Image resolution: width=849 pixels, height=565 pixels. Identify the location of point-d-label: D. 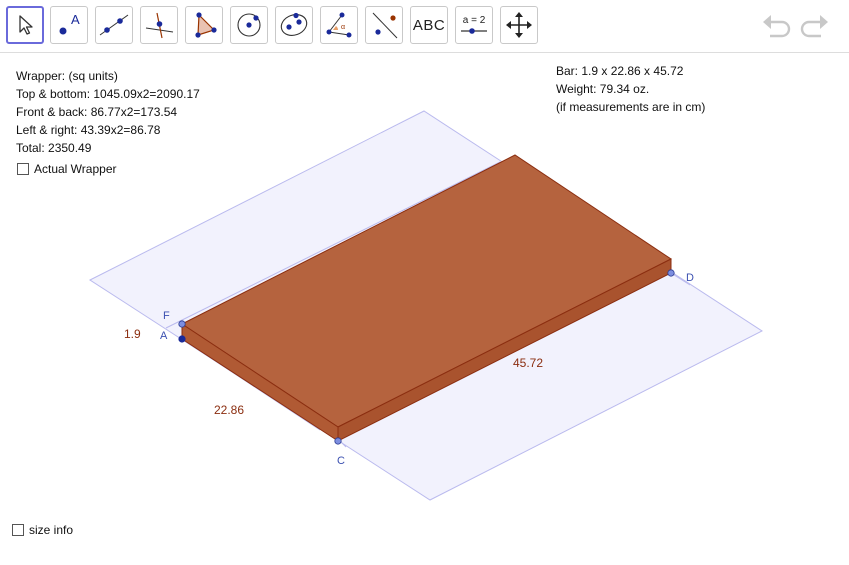
(690, 278).